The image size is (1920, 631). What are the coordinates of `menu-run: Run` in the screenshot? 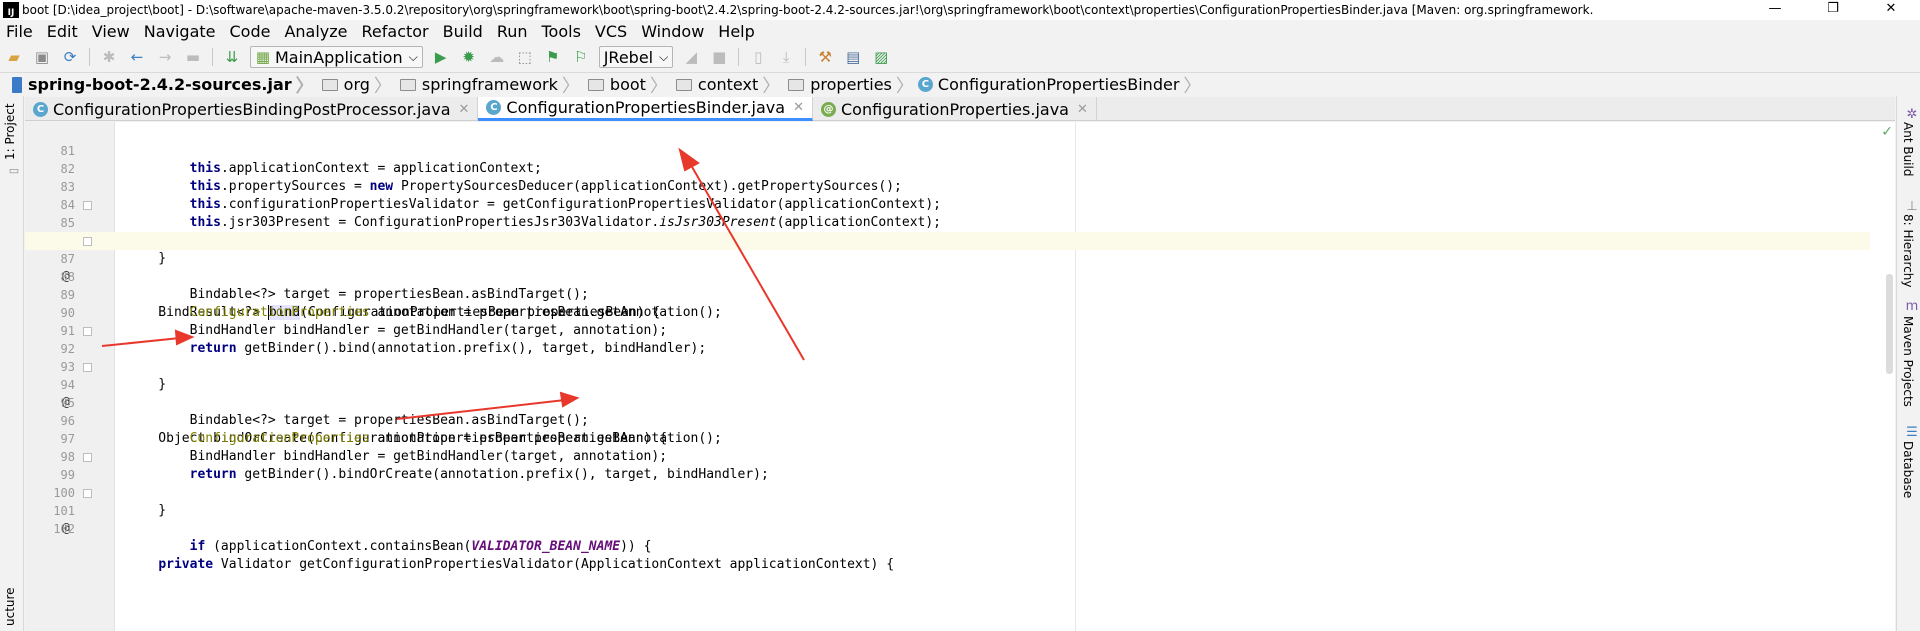 It's located at (512, 31).